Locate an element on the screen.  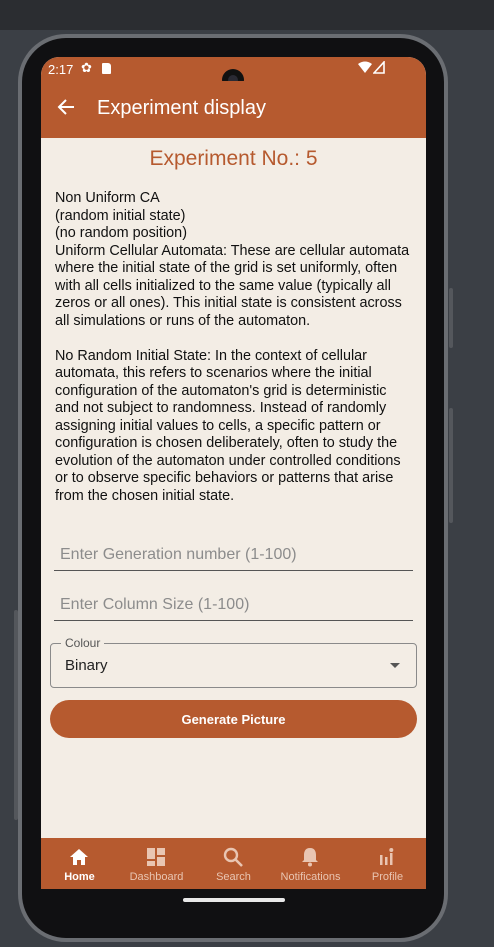
app-bar-title: Experiment display is located at coordinates (181, 108).